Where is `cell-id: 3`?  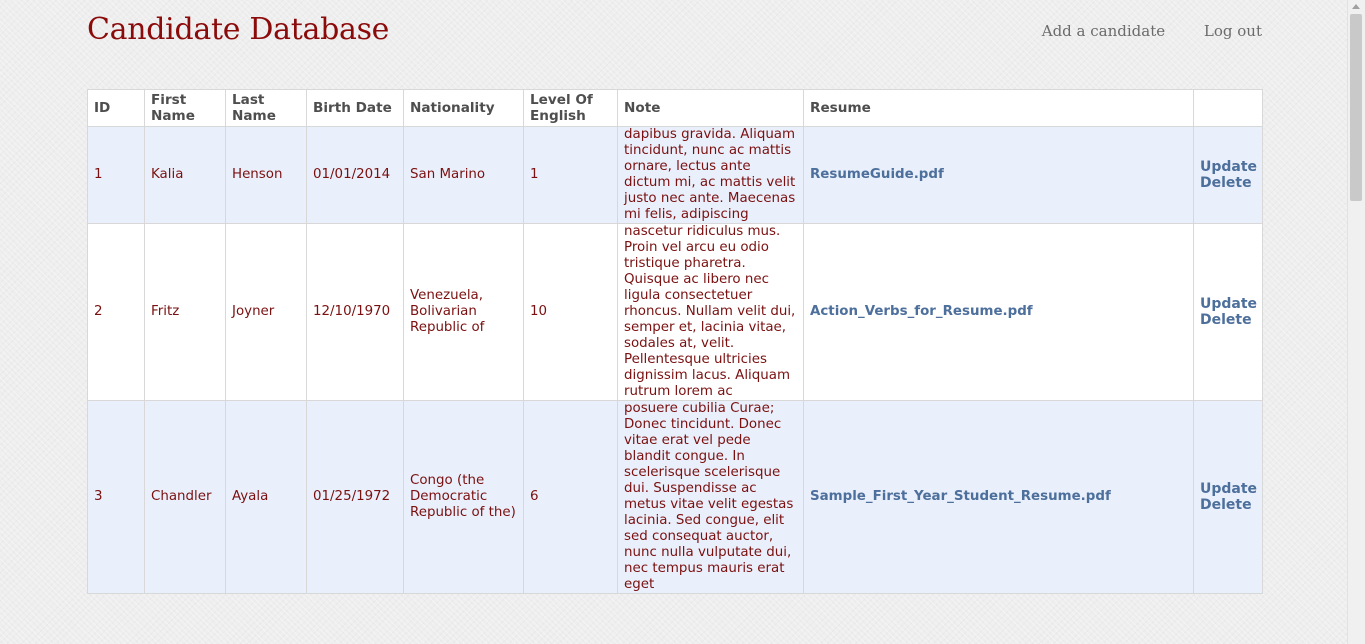
cell-id: 3 is located at coordinates (116, 497).